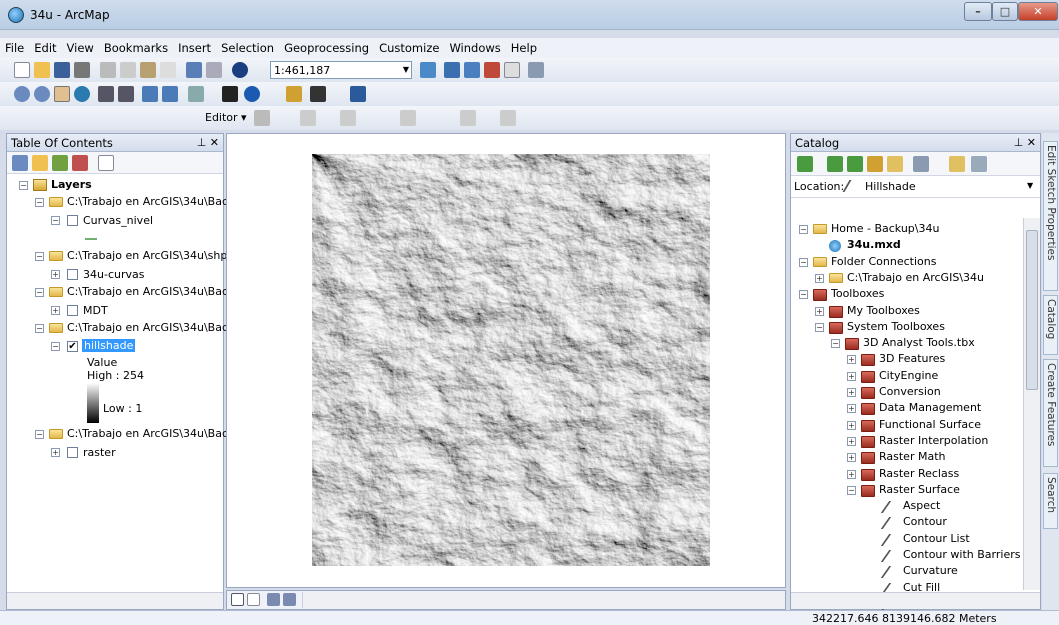  I want to click on identify-icon, so click(252, 94).